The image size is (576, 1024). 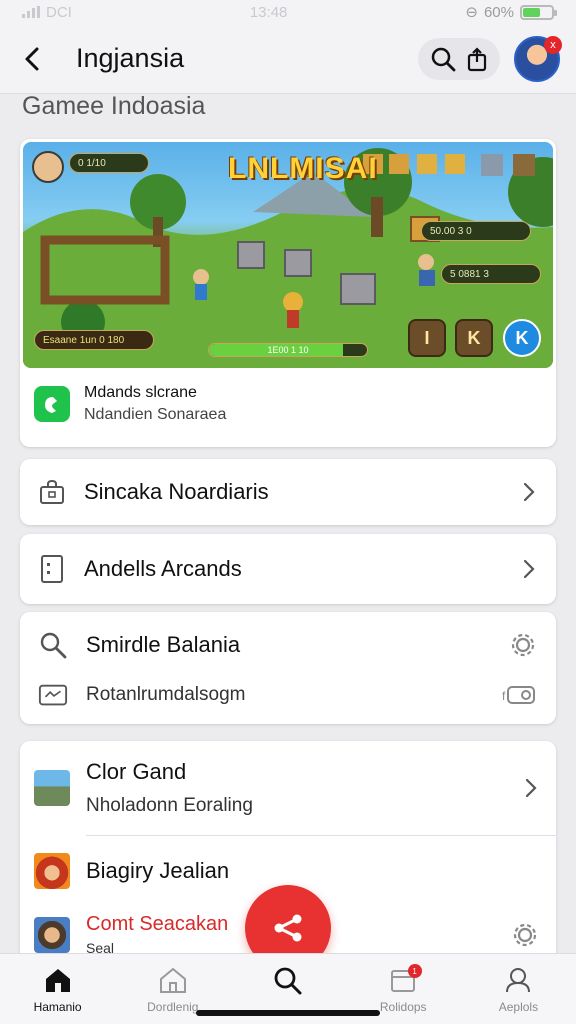 I want to click on list-item-title: Biagiry Jealian, so click(x=158, y=870).